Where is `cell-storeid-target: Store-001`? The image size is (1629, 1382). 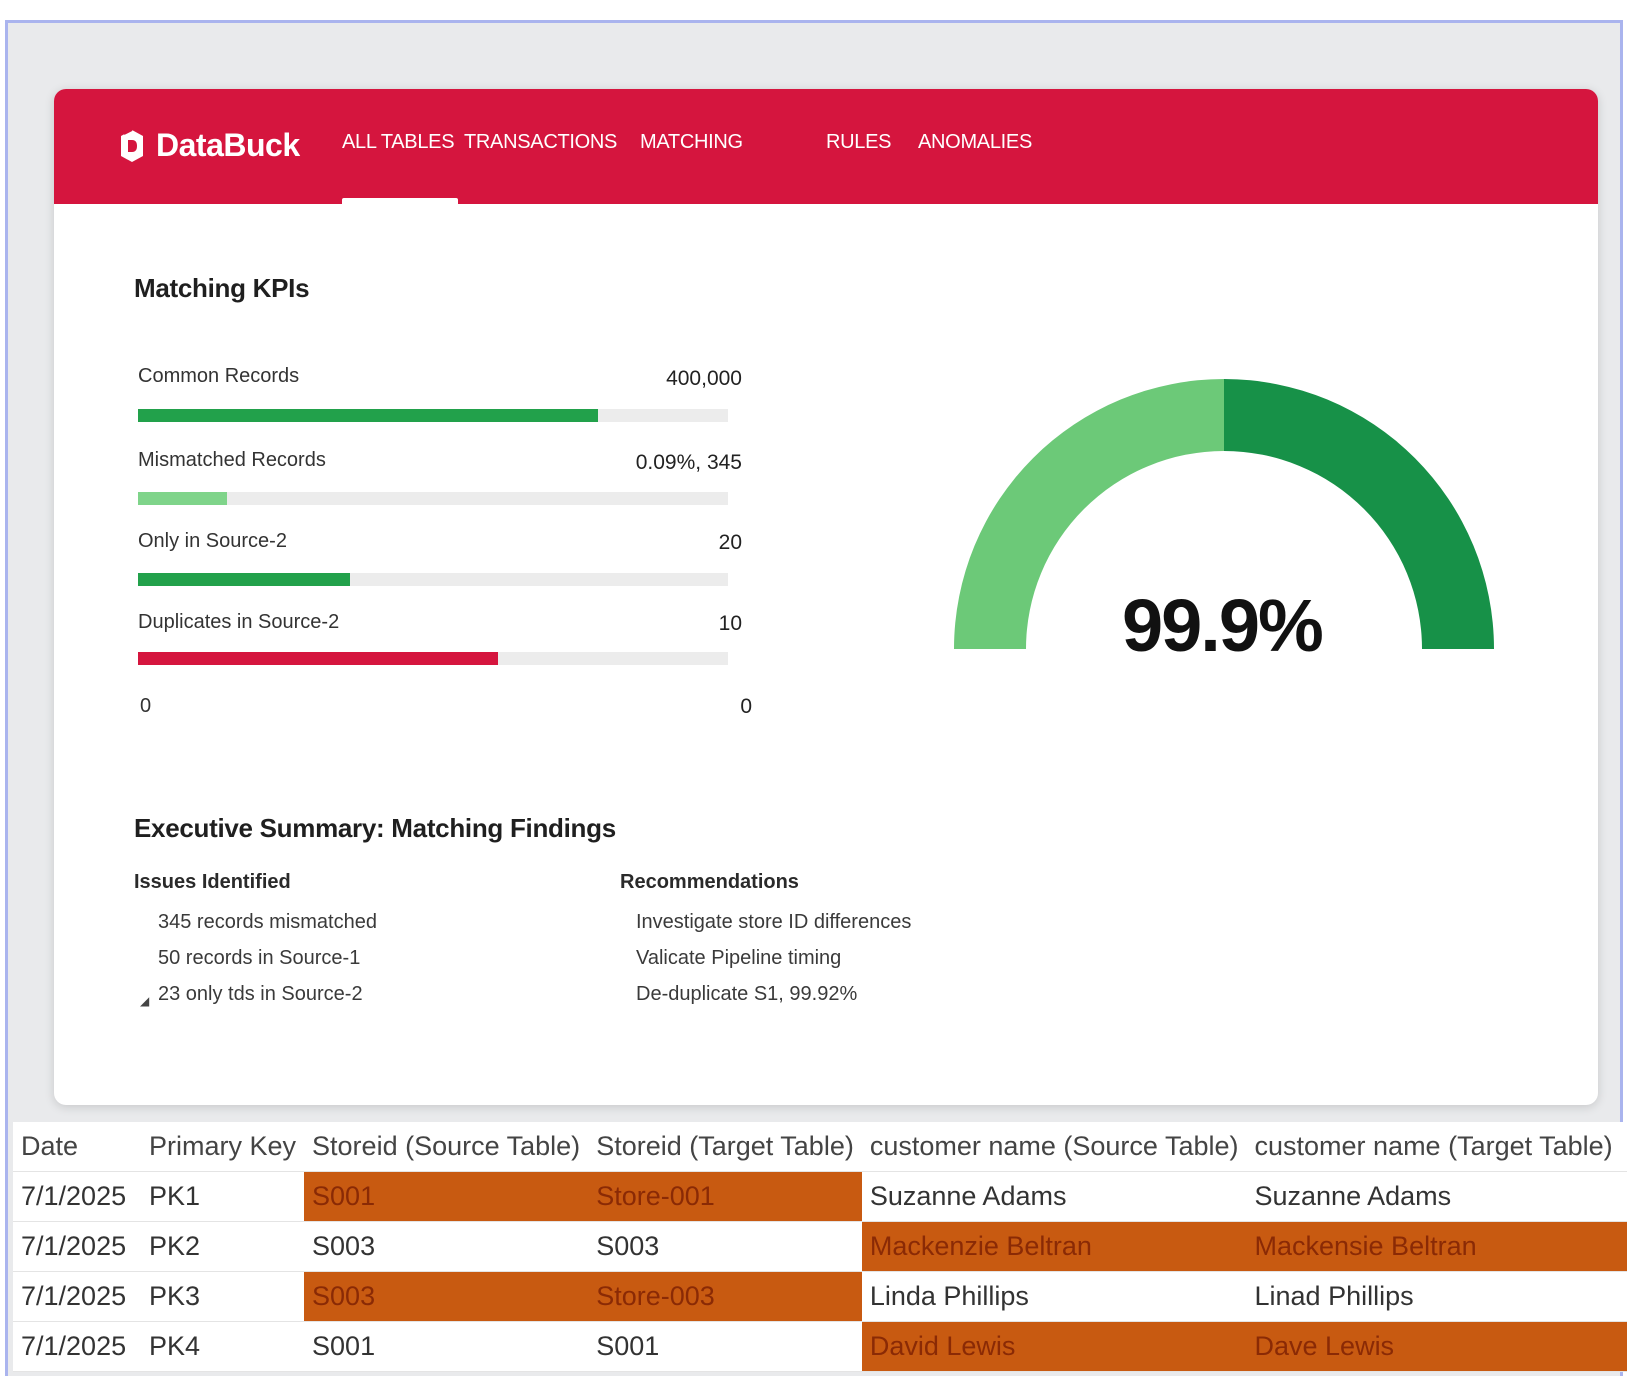
cell-storeid-target: Store-001 is located at coordinates (725, 1196).